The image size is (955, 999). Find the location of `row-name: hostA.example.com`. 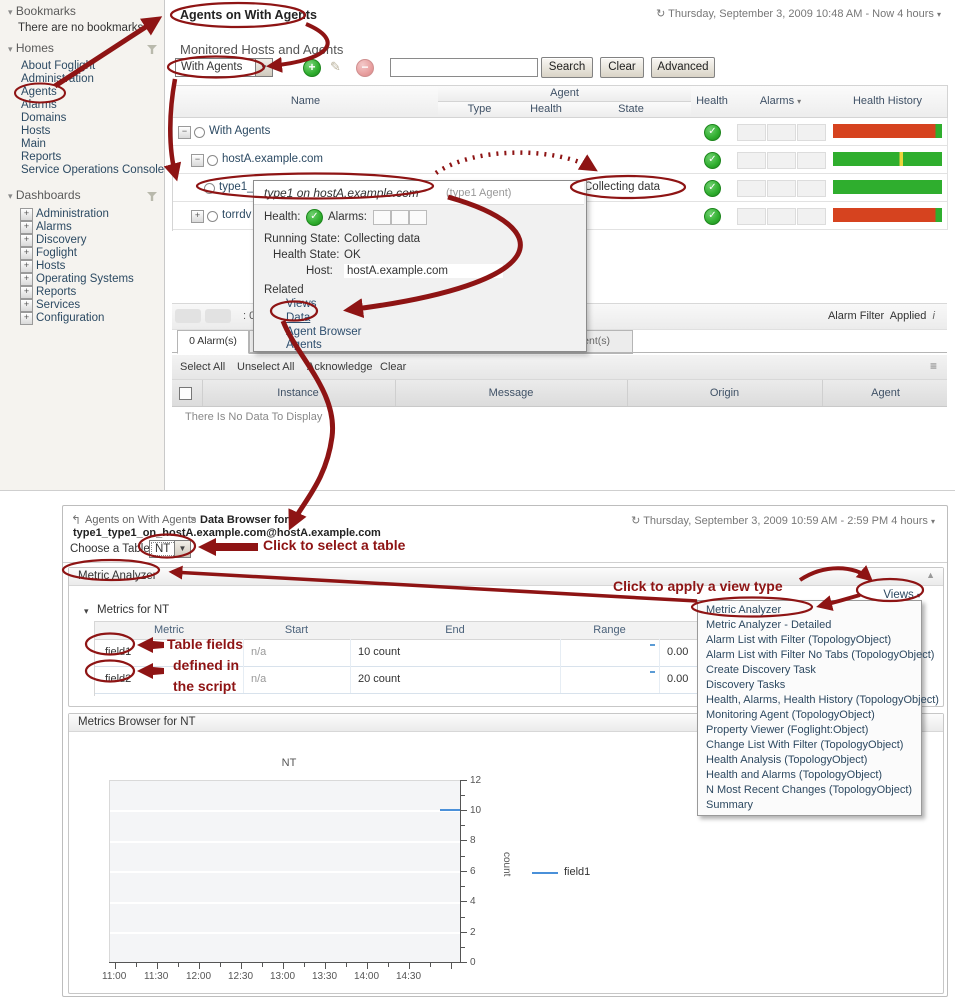

row-name: hostA.example.com is located at coordinates (272, 159).